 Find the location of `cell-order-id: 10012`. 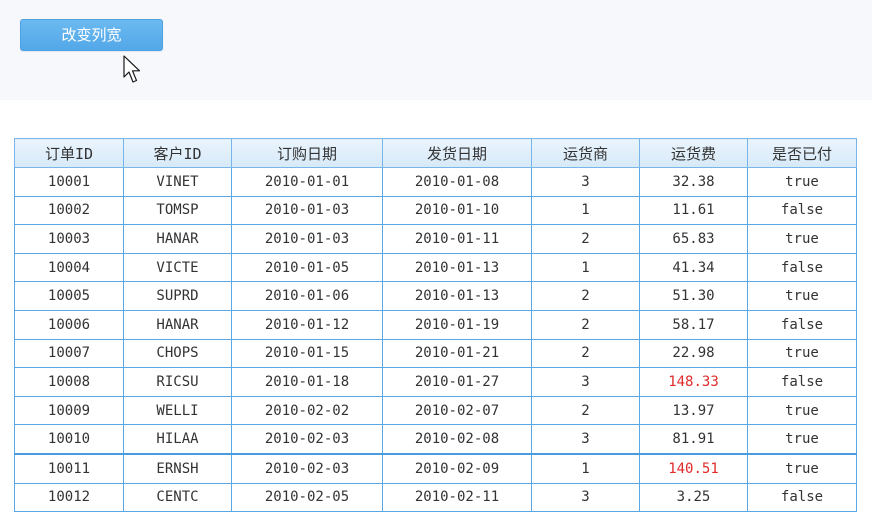

cell-order-id: 10012 is located at coordinates (69, 497).